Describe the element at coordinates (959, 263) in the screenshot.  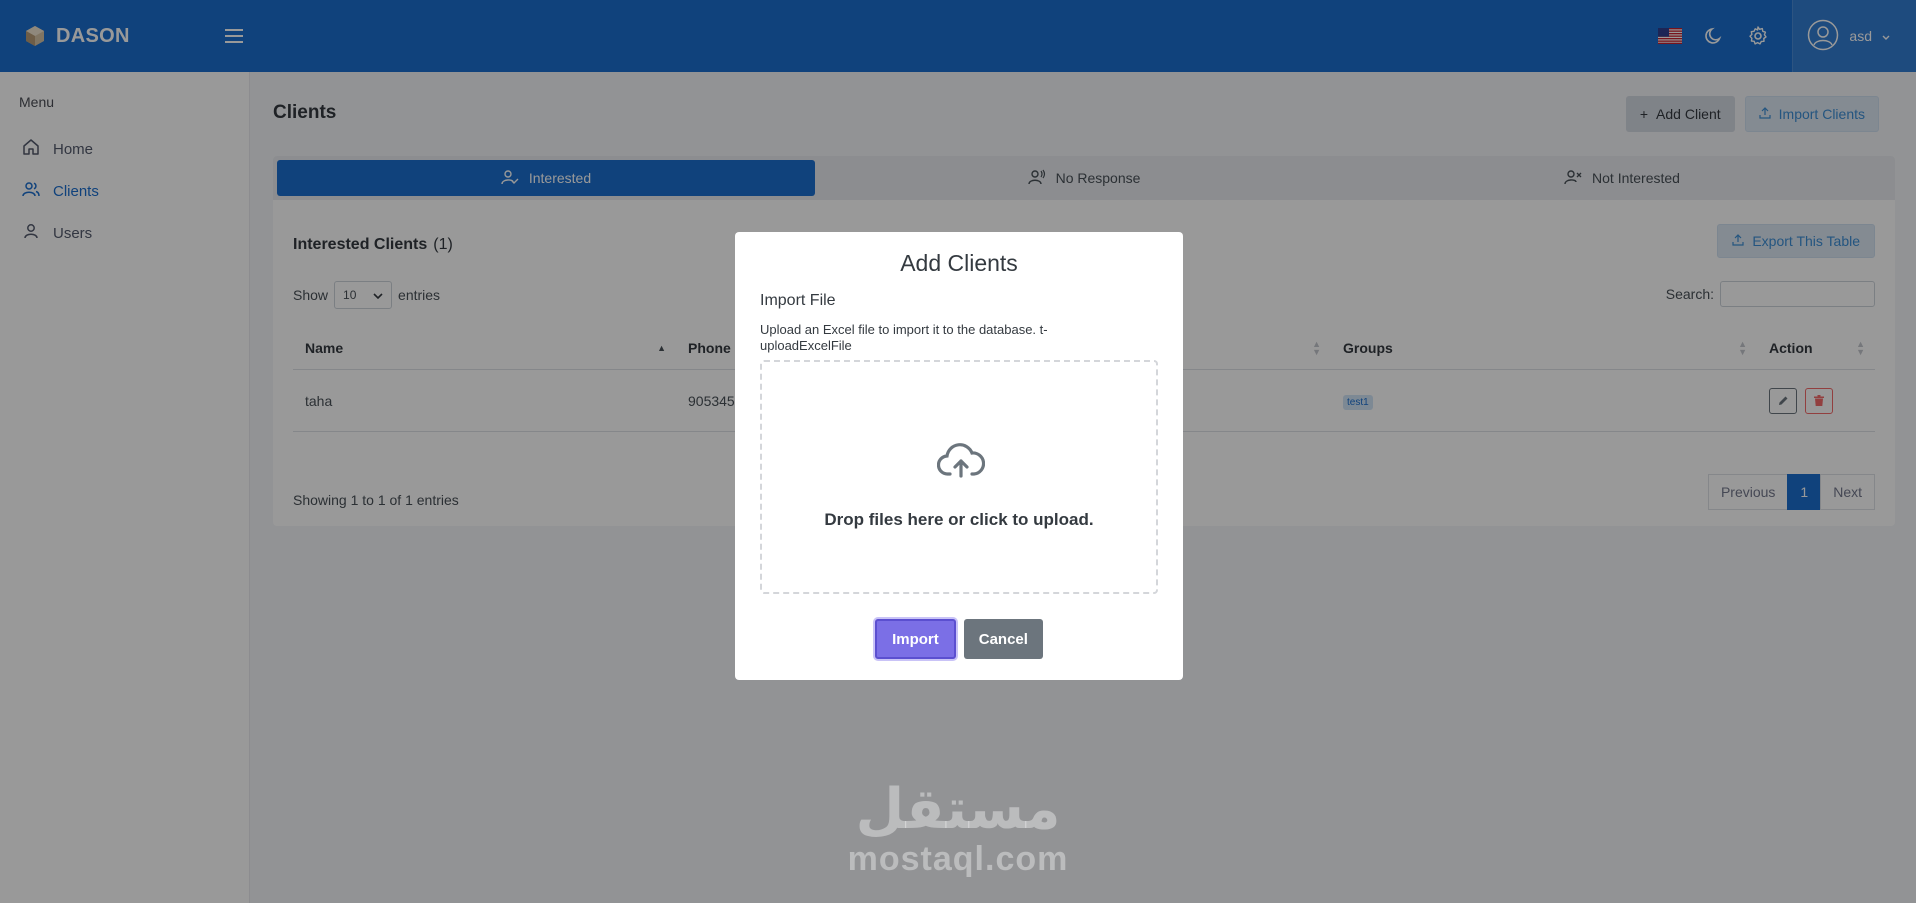
I see `modal-title: Add Clients` at that location.